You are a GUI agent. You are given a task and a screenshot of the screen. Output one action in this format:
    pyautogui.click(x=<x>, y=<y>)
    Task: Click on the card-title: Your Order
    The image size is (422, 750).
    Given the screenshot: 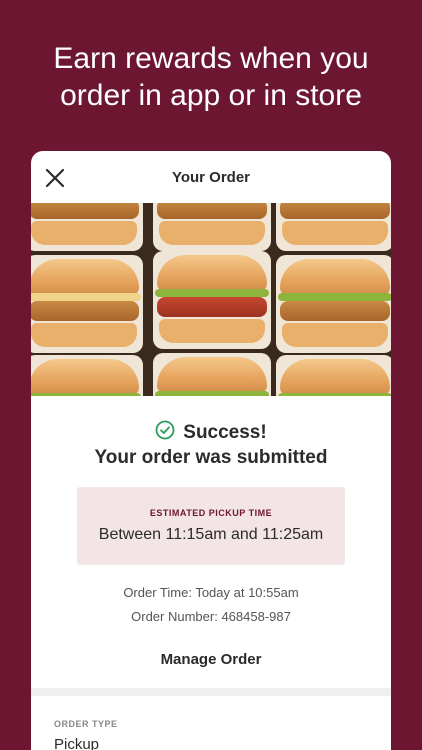 What is the action you would take?
    pyautogui.click(x=211, y=177)
    